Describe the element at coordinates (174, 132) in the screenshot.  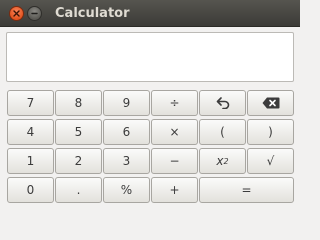
I see `key-multiply: ×` at that location.